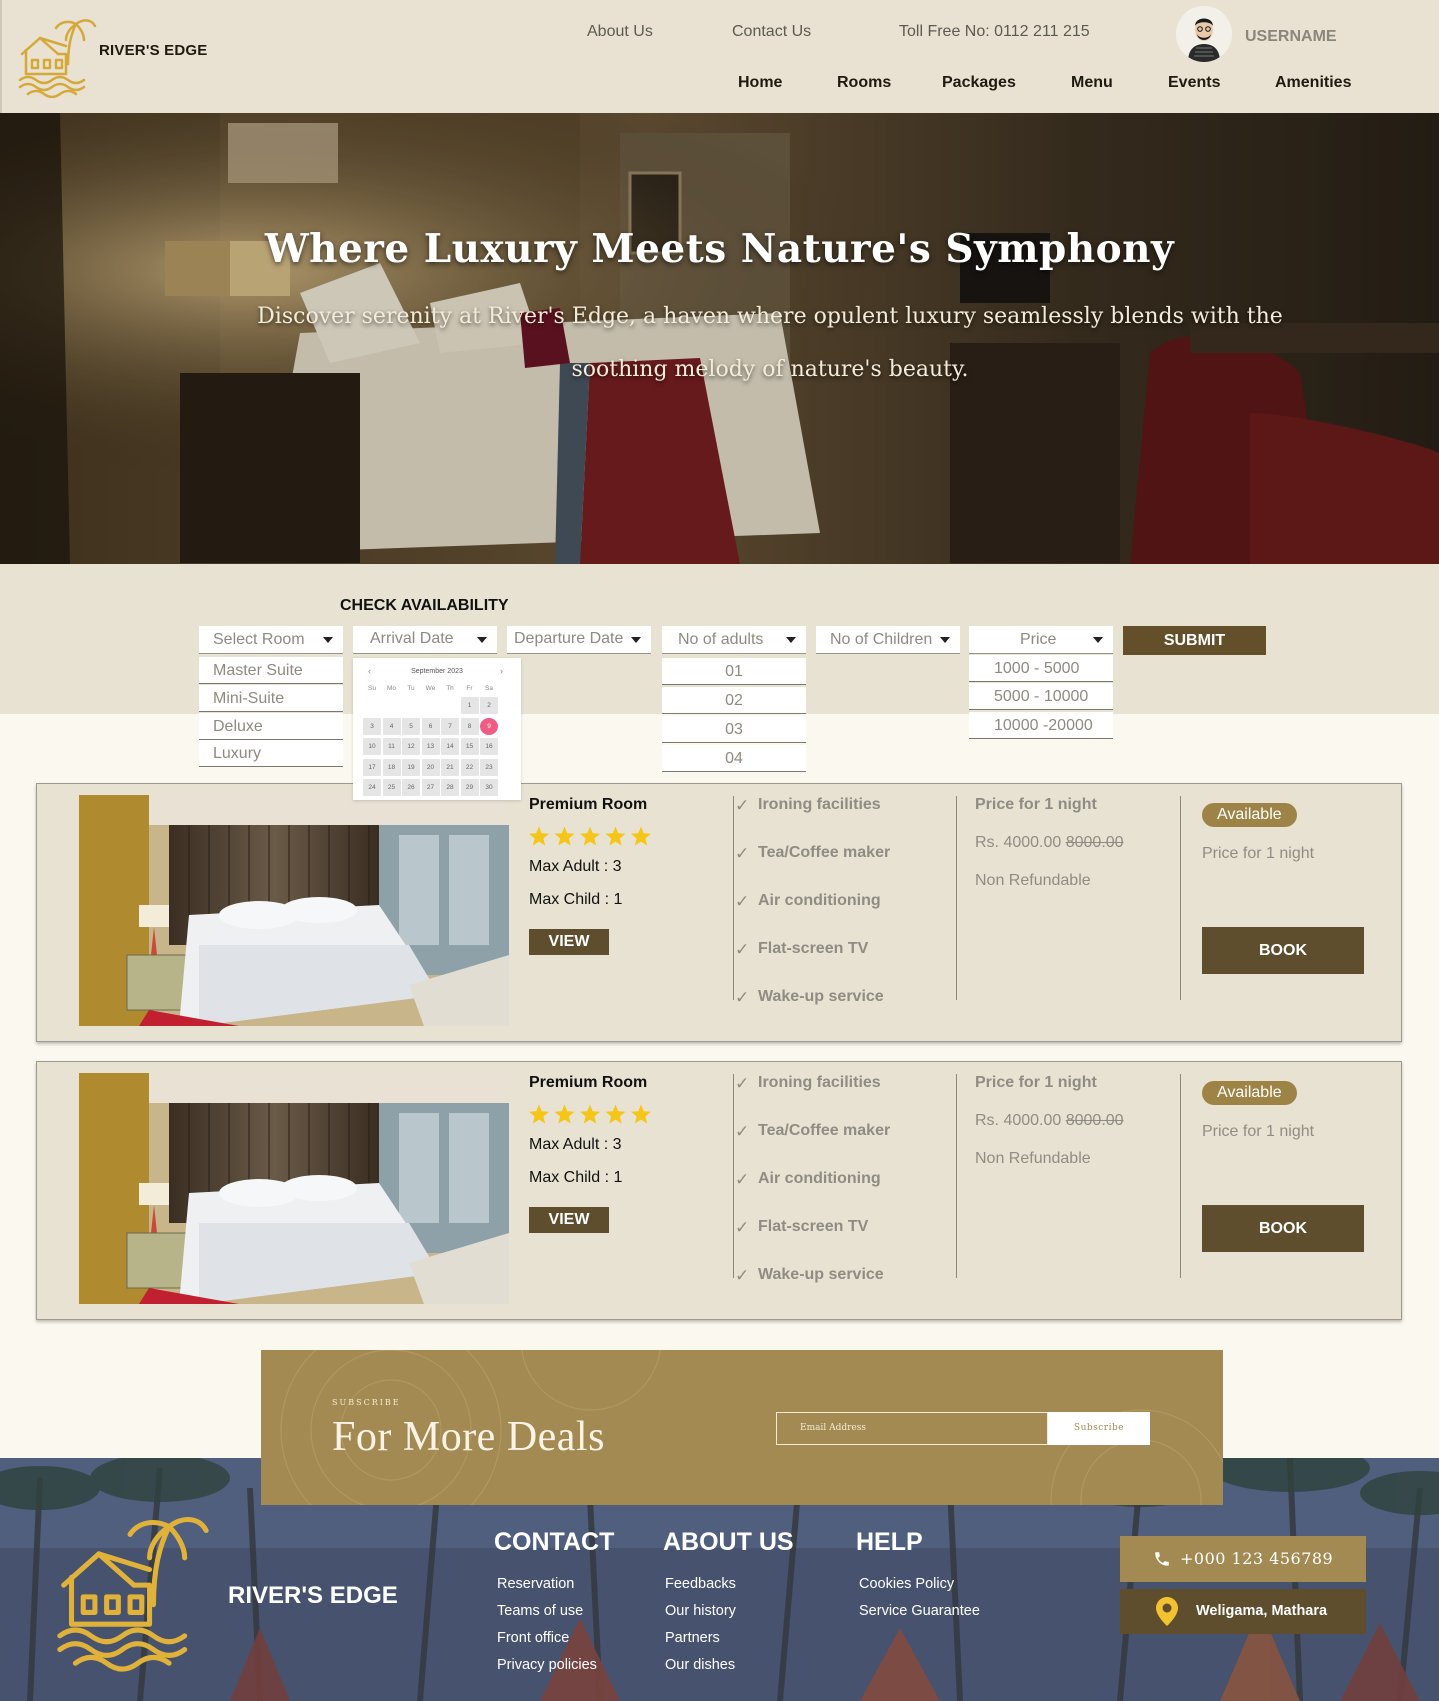  I want to click on calendar-day: 23, so click(489, 767).